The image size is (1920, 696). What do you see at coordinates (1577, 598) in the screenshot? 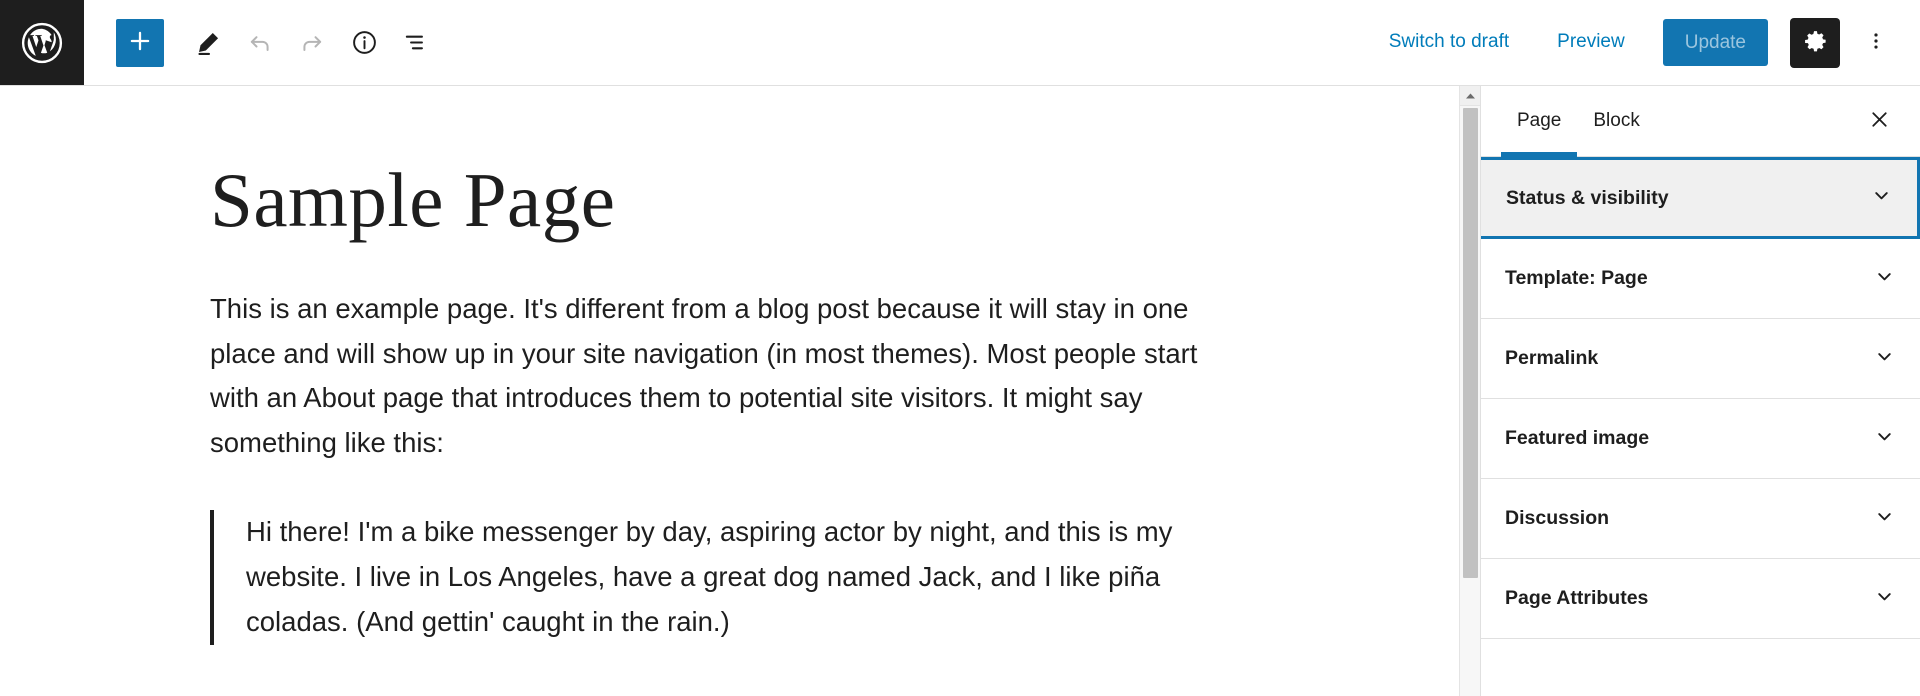
I see `panel-label: Page Attributes` at bounding box center [1577, 598].